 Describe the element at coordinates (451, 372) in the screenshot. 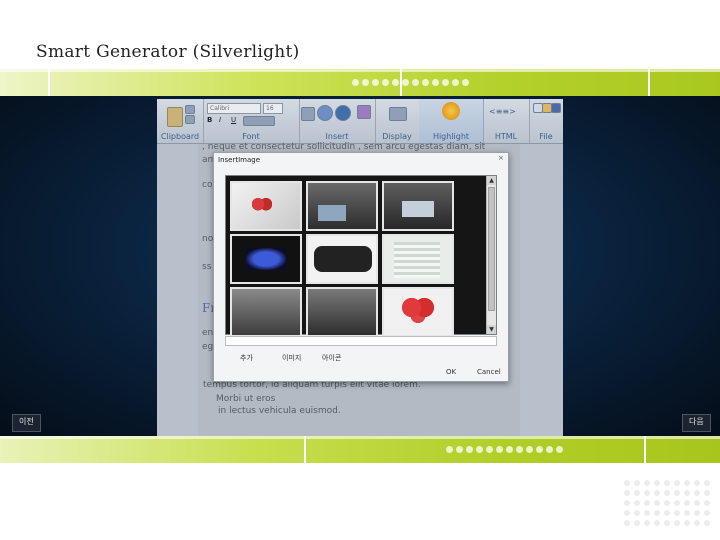

I see `ok-button: OK` at that location.